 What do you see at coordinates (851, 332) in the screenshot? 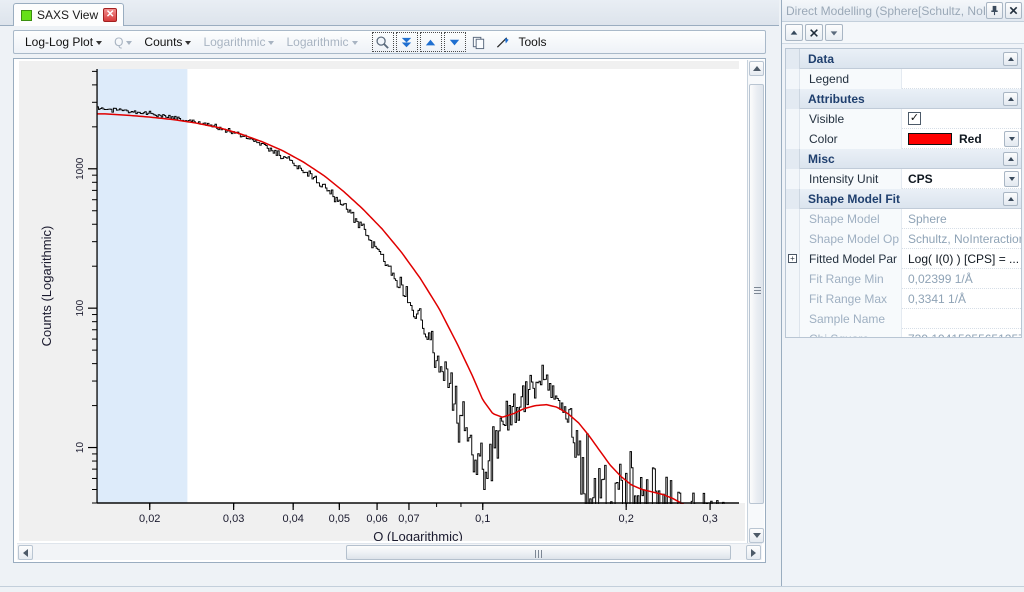
I see `property-label: Chi Square` at bounding box center [851, 332].